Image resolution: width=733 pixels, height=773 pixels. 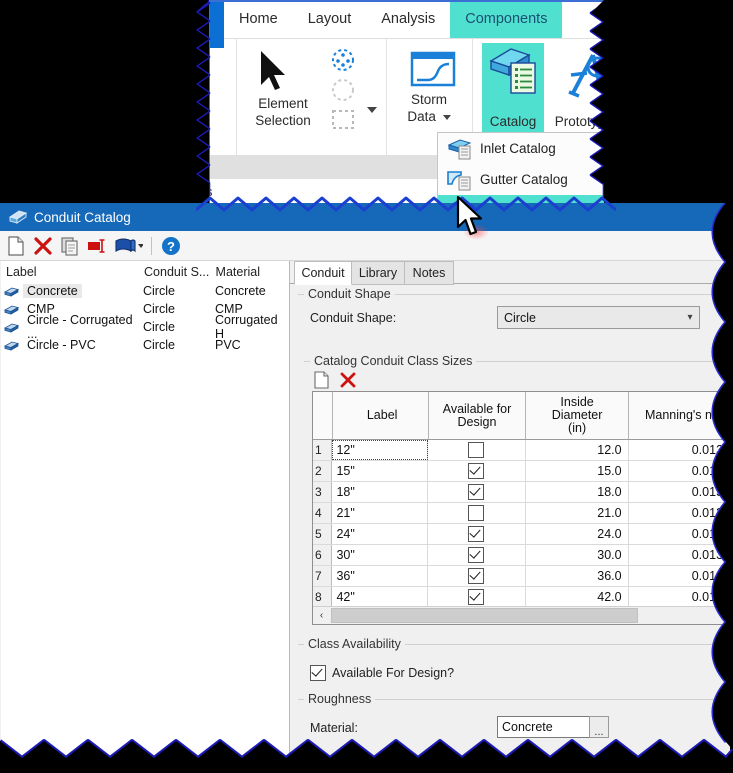 What do you see at coordinates (446, 117) in the screenshot?
I see `storm-data-caret-icon` at bounding box center [446, 117].